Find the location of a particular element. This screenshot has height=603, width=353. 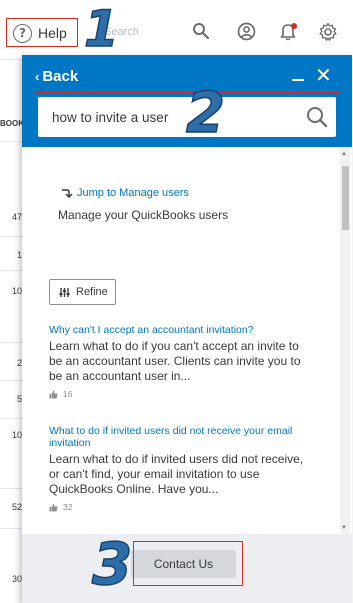

jump-to-link: Jump to Manage users is located at coordinates (124, 193).